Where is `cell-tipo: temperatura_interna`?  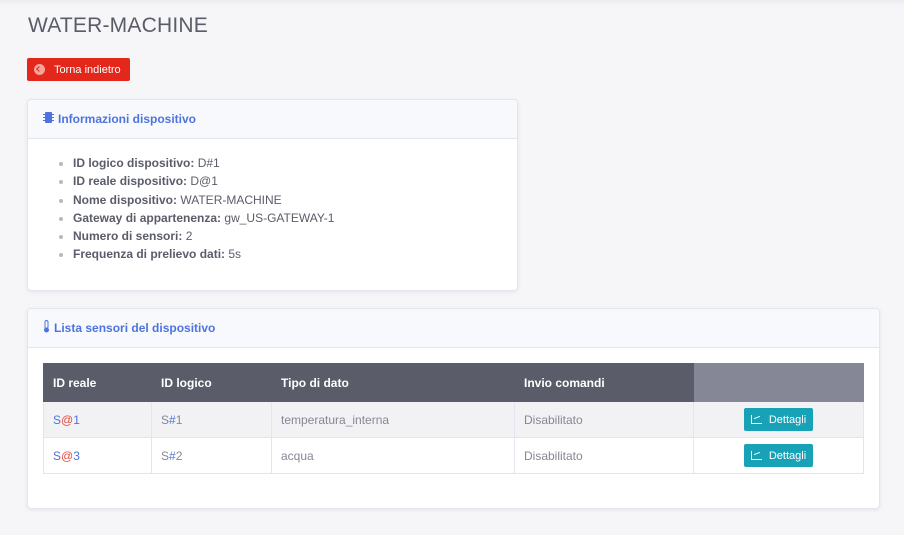 cell-tipo: temperatura_interna is located at coordinates (393, 419).